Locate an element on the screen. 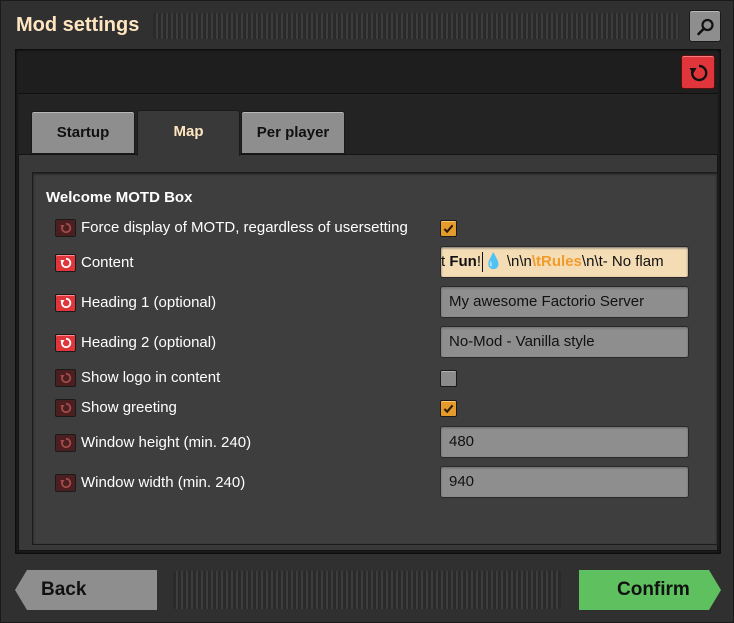 This screenshot has height=623, width=734. tab-startup: Startup is located at coordinates (83, 132).